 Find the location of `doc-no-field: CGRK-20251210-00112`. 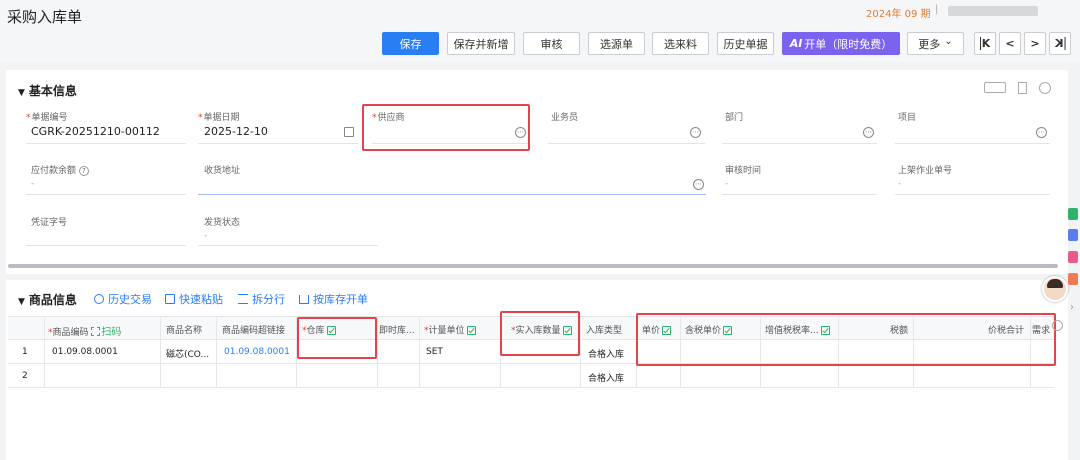

doc-no-field: CGRK-20251210-00112 is located at coordinates (95, 131).